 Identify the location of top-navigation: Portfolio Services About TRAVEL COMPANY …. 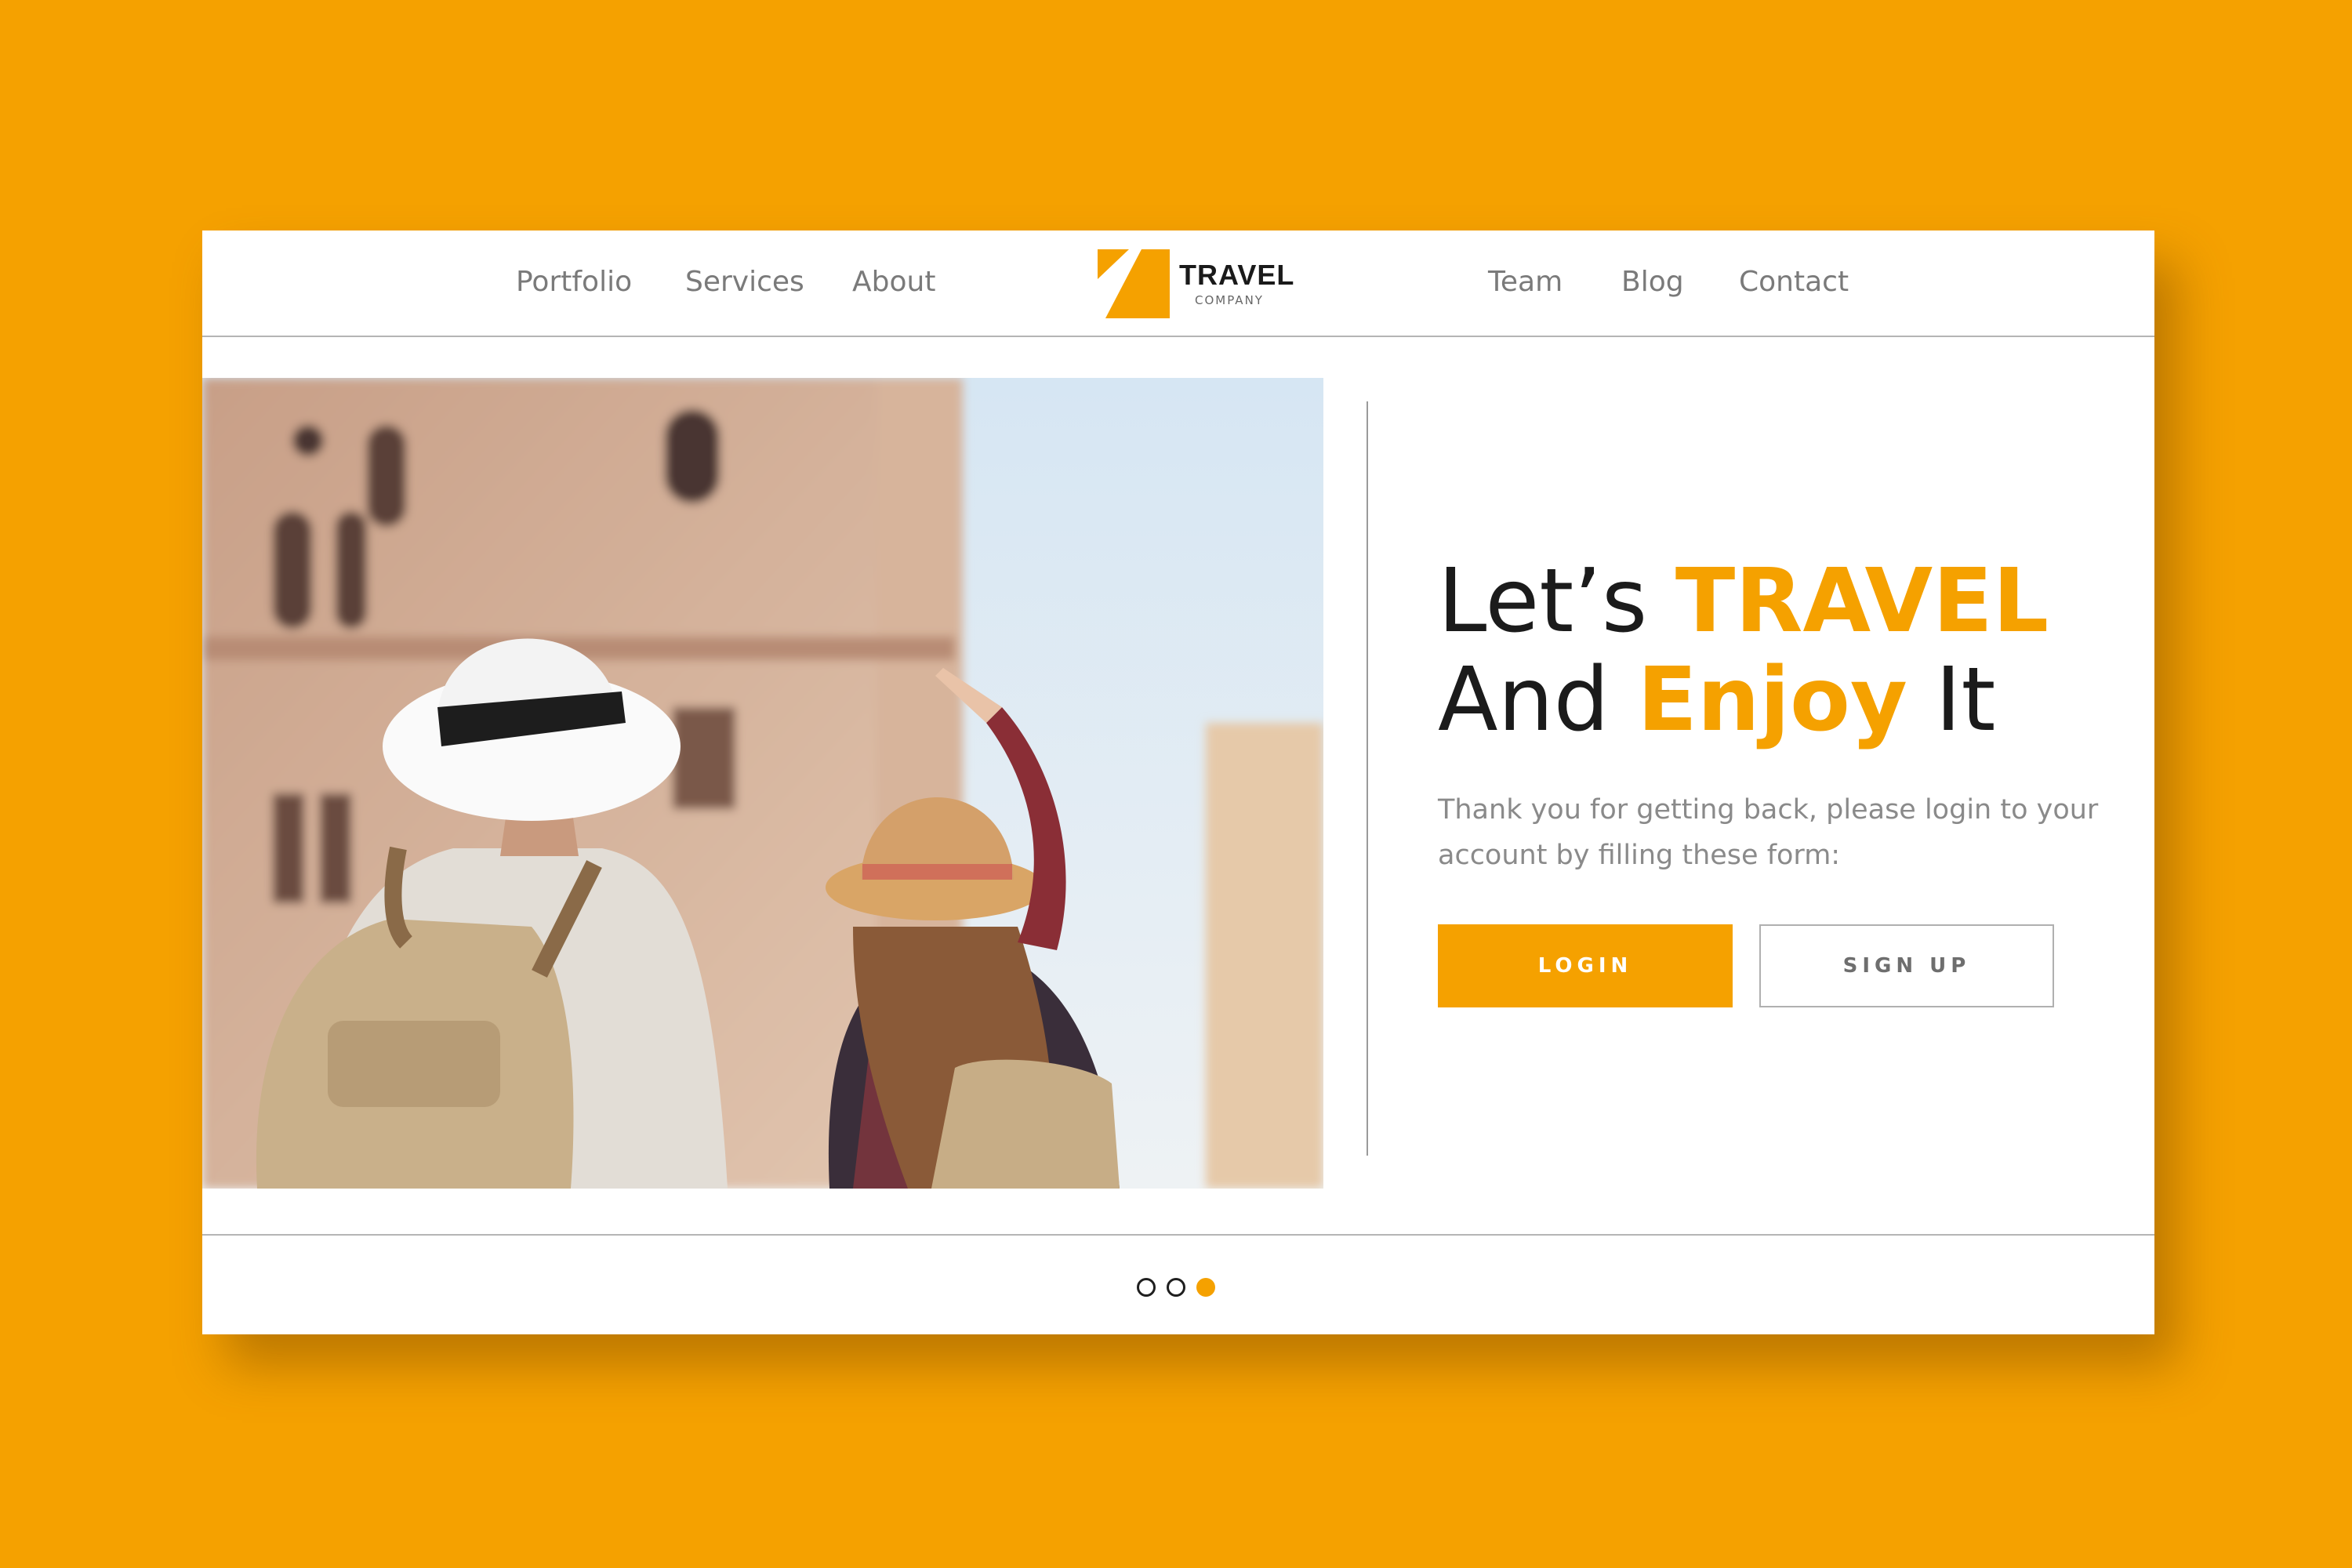
(1178, 283).